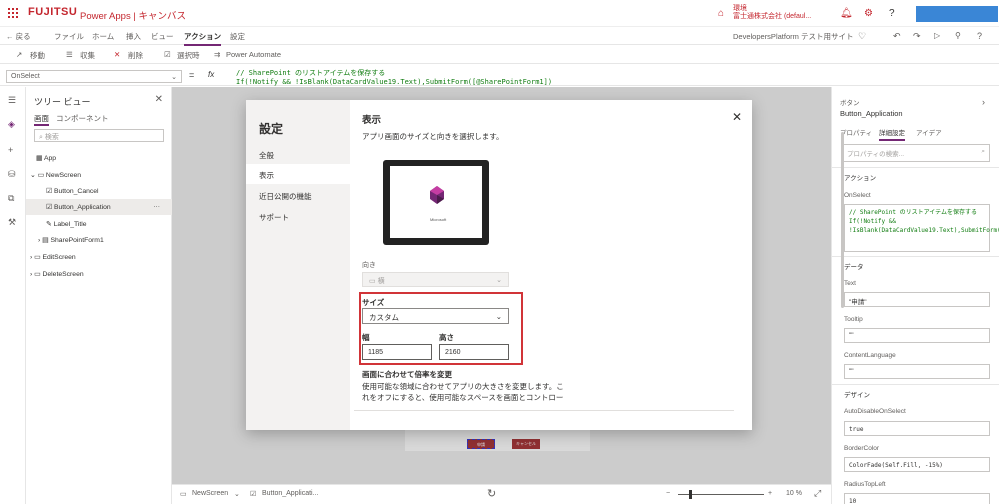  I want to click on label-icon: ✎, so click(50, 224).